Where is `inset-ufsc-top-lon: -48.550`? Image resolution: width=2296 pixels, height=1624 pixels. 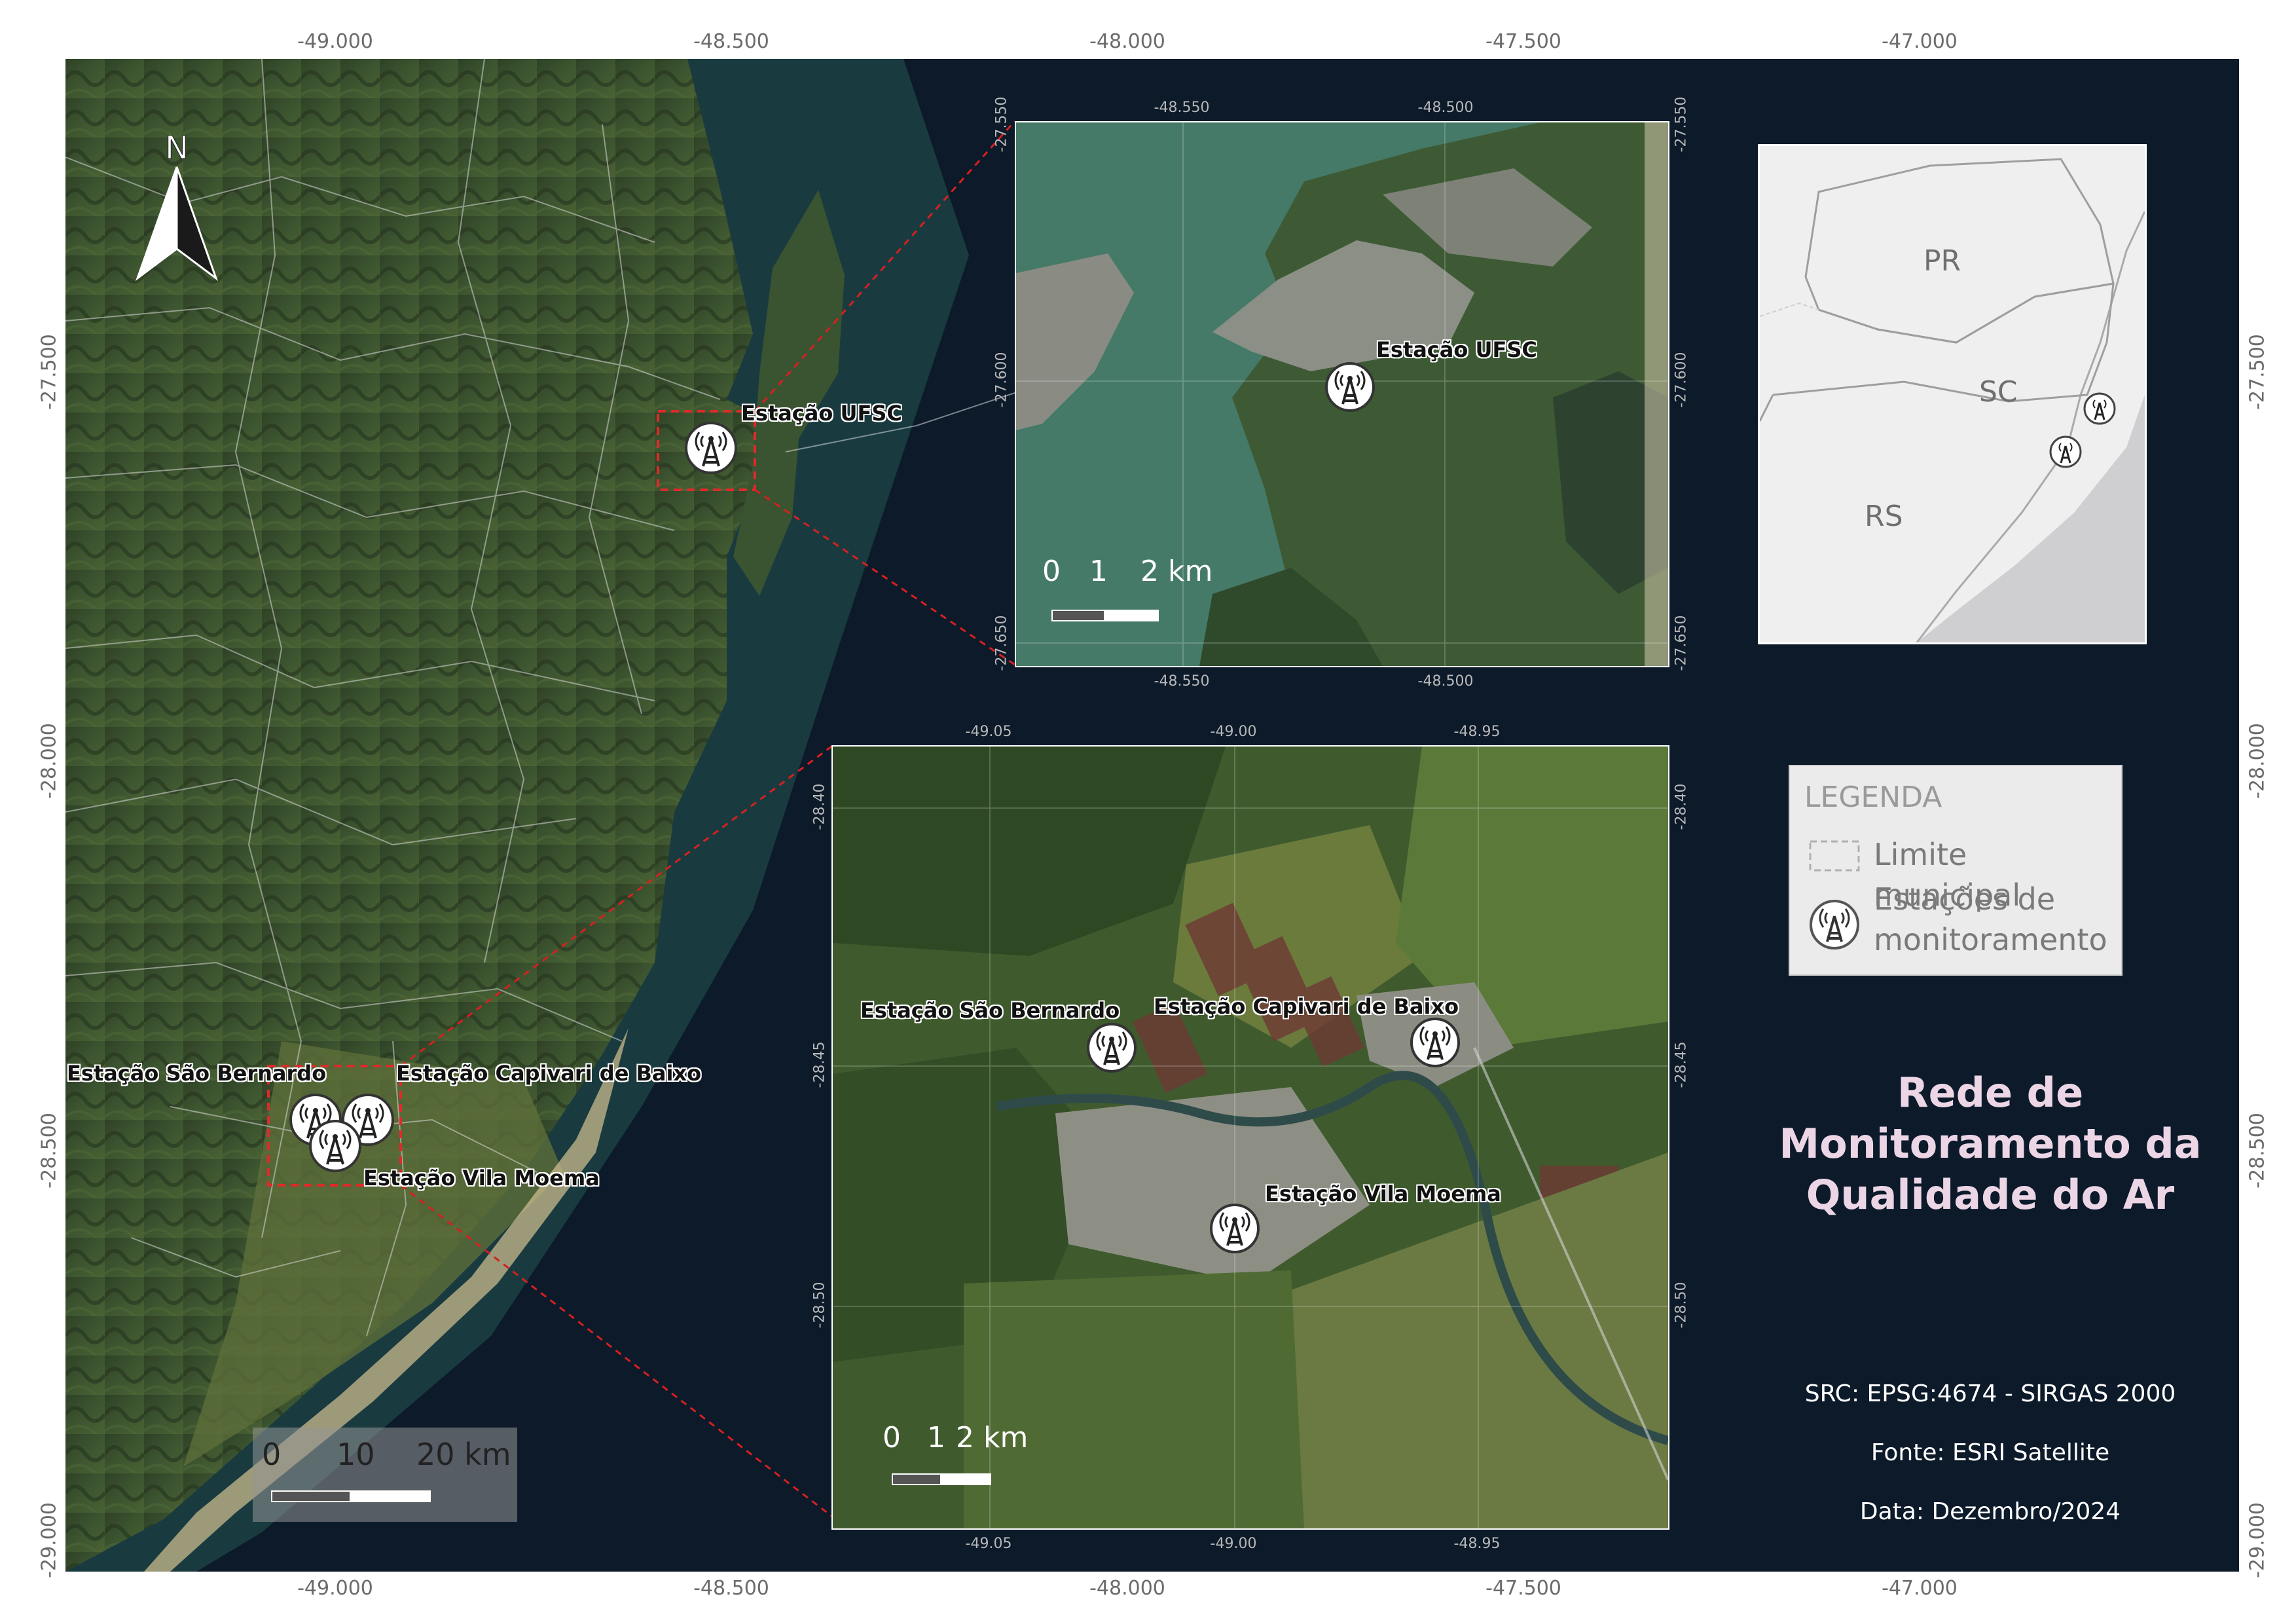
inset-ufsc-top-lon: -48.550 is located at coordinates (1182, 108).